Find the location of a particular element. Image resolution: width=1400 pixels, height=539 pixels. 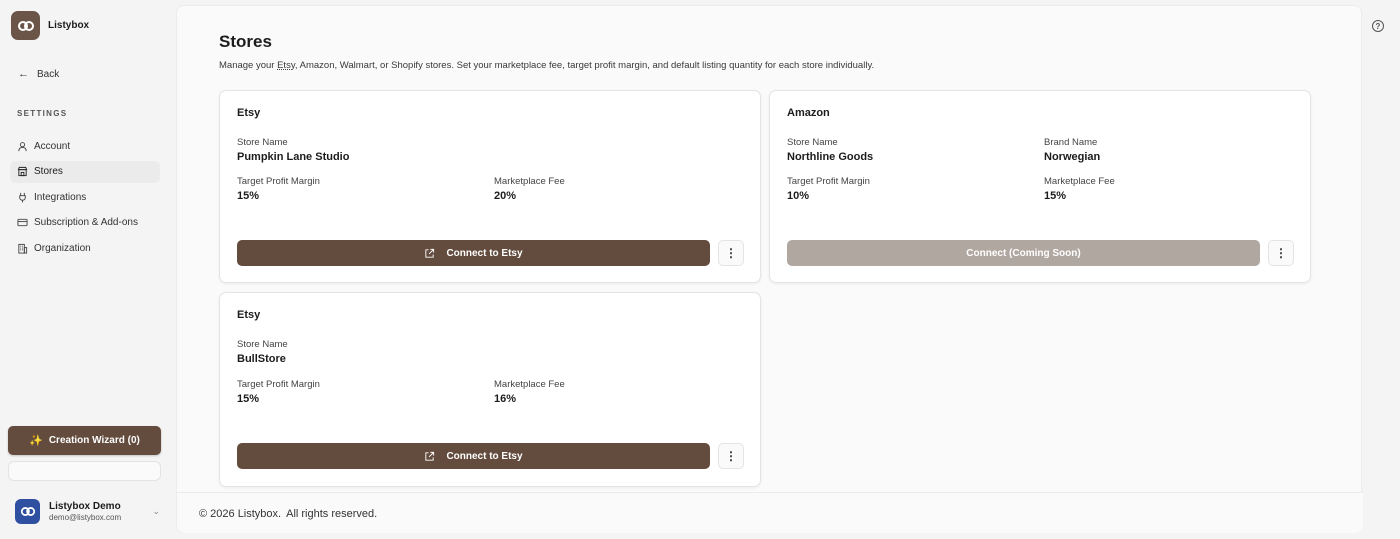

sidebar-item-integrations: Integrations is located at coordinates (85, 197).